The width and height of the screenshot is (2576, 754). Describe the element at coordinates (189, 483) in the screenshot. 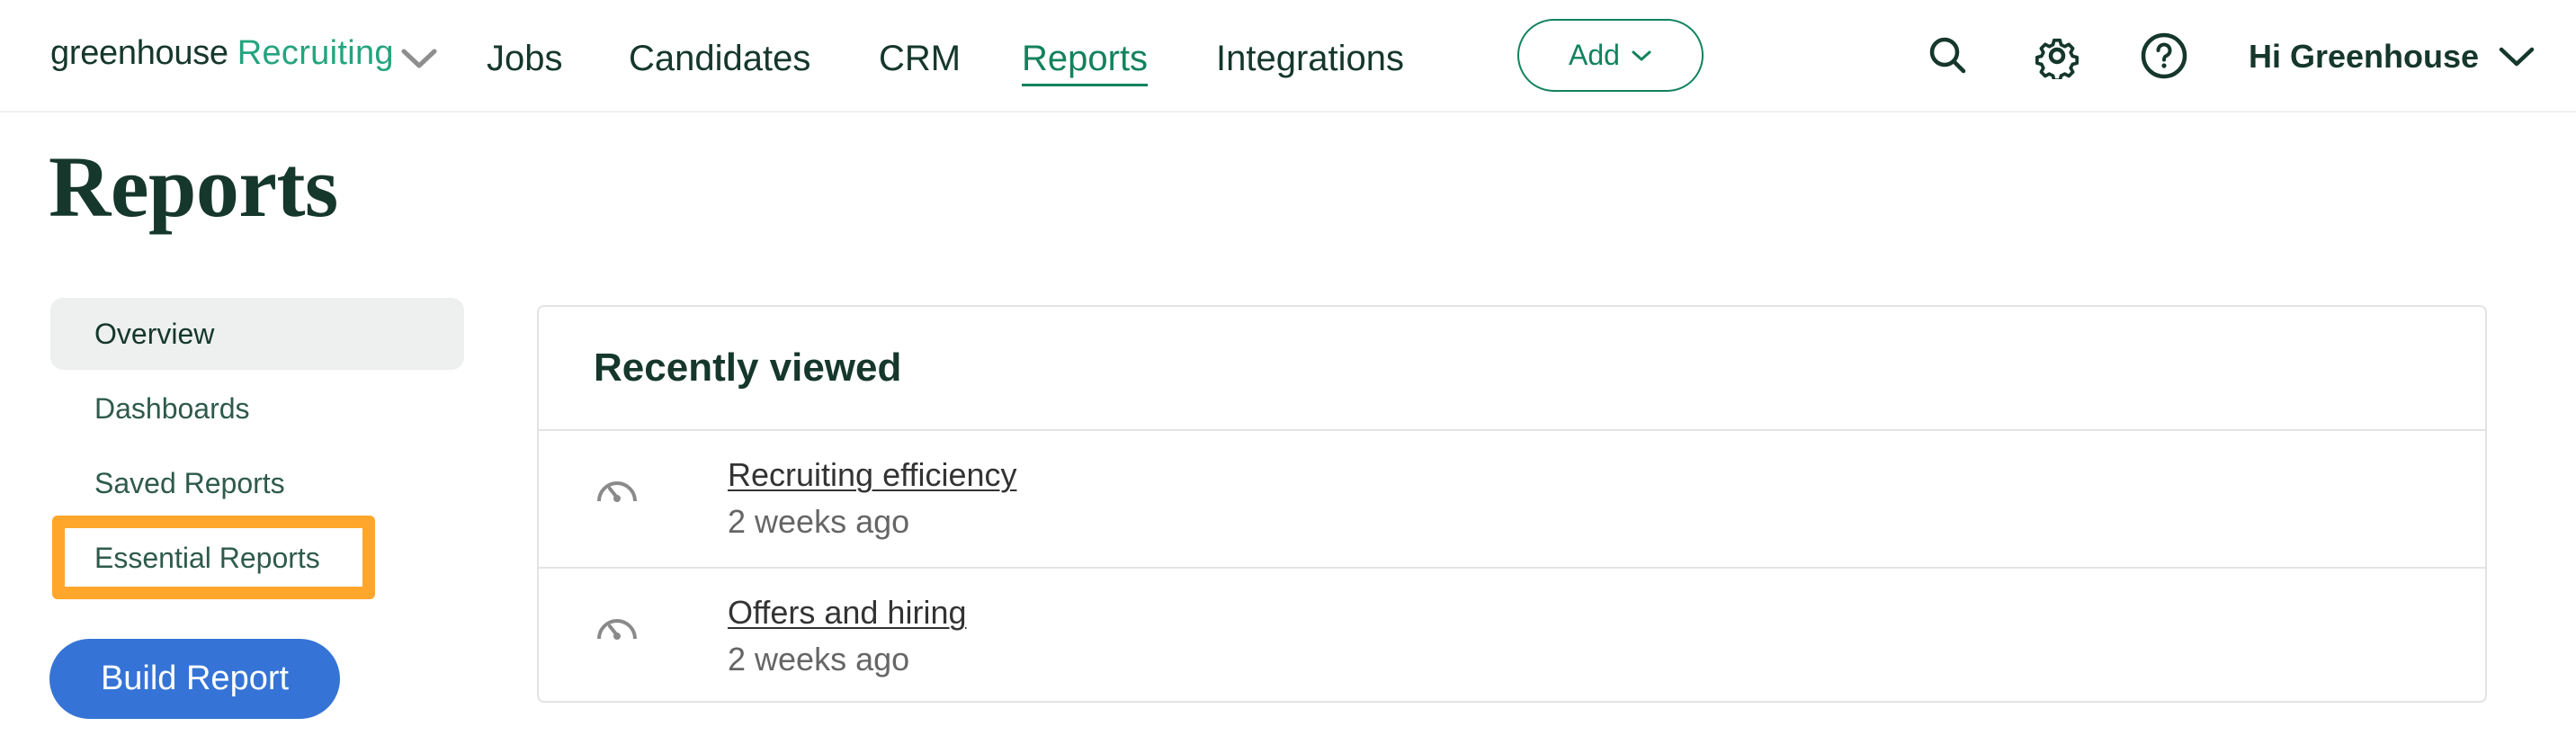

I see `sidebar-item-label: Saved Reports` at that location.